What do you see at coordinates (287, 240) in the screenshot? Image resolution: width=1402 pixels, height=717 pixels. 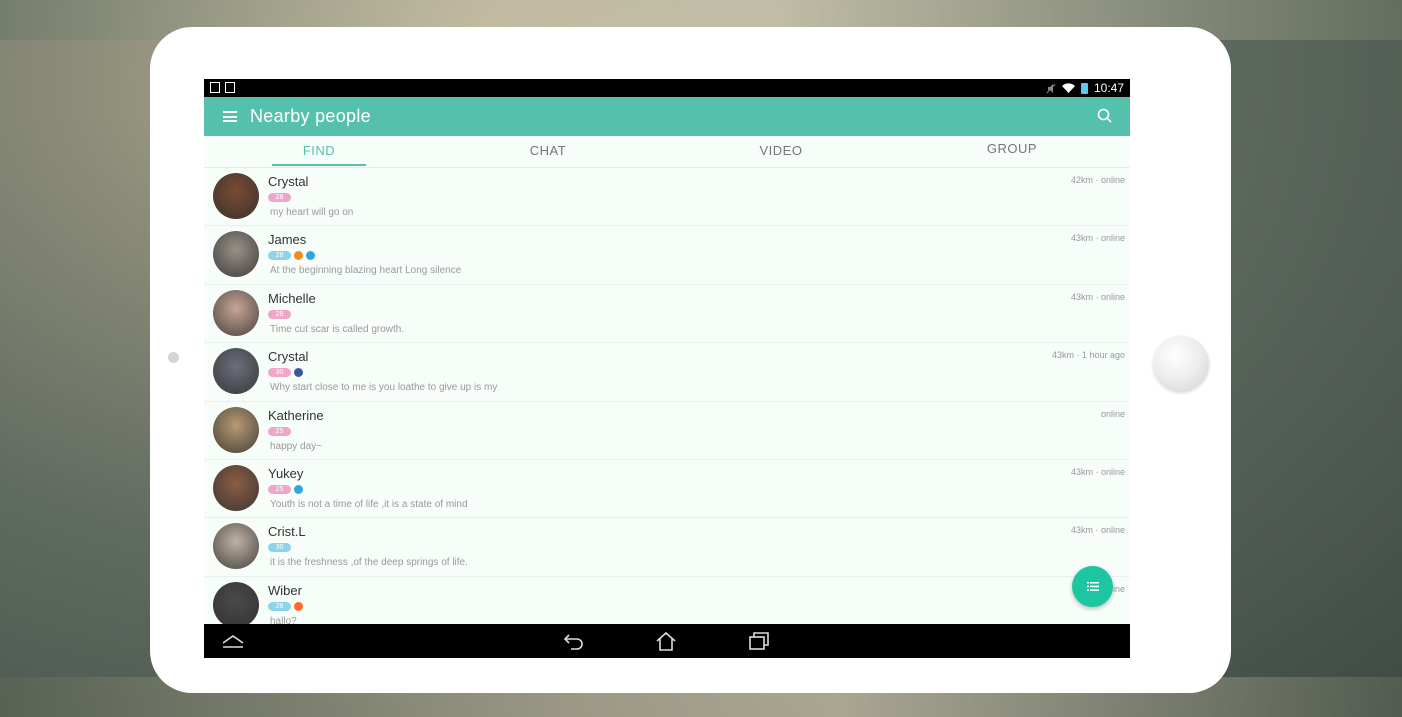 I see `person-name: James` at bounding box center [287, 240].